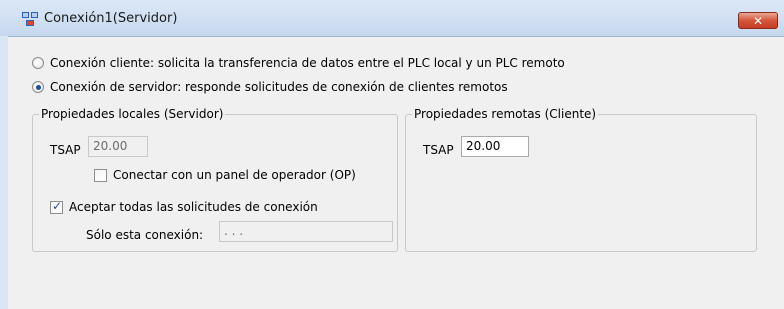  I want to click on network-connection-icon, so click(30, 19).